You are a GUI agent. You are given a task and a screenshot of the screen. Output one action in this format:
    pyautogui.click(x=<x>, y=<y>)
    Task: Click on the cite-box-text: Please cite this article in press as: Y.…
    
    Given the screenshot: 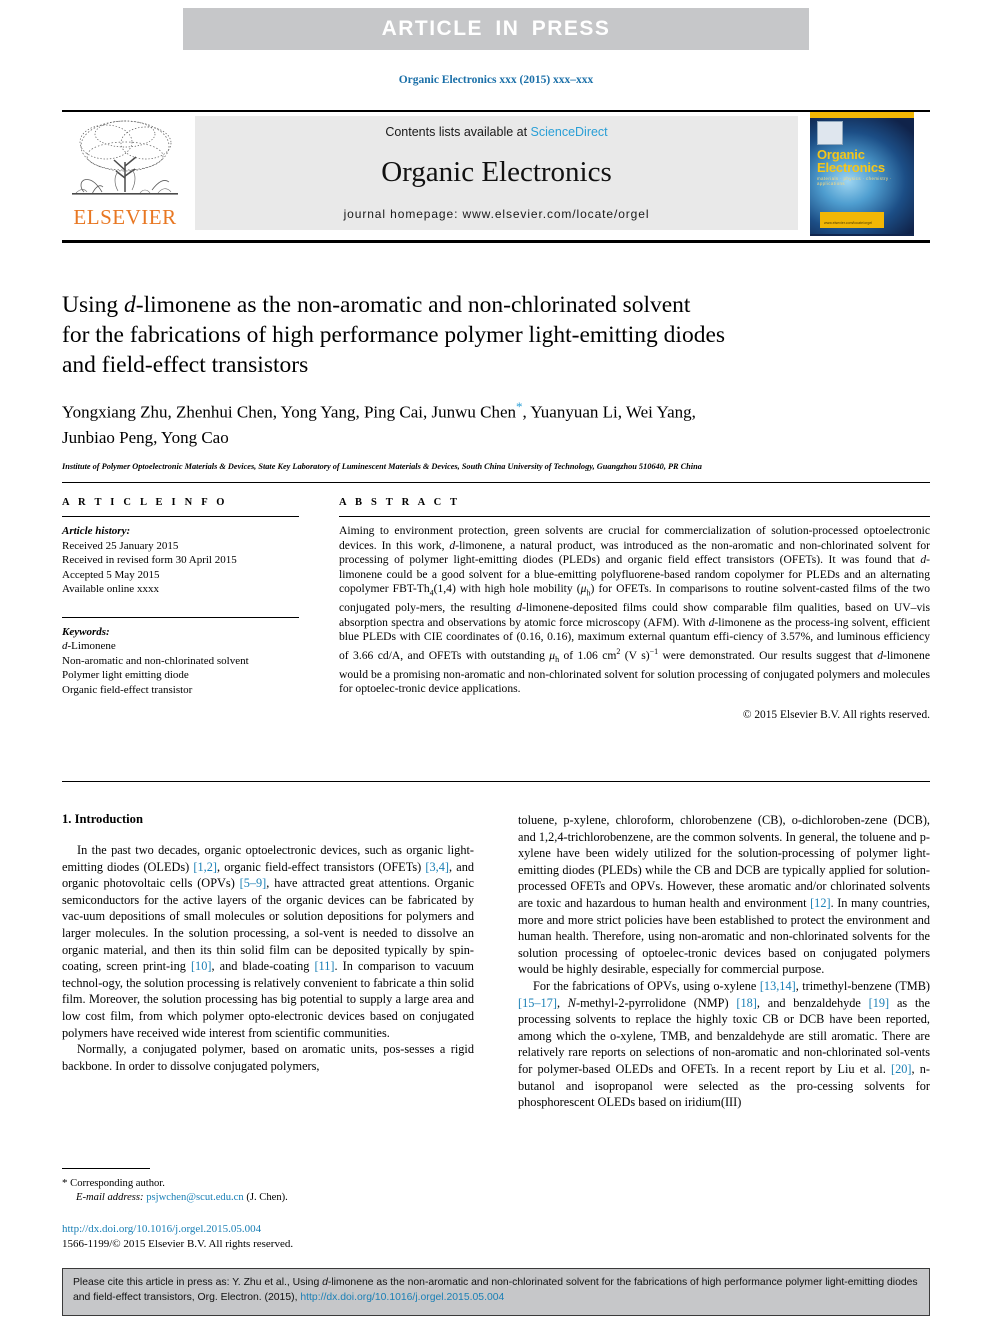 What is the action you would take?
    pyautogui.click(x=495, y=1290)
    